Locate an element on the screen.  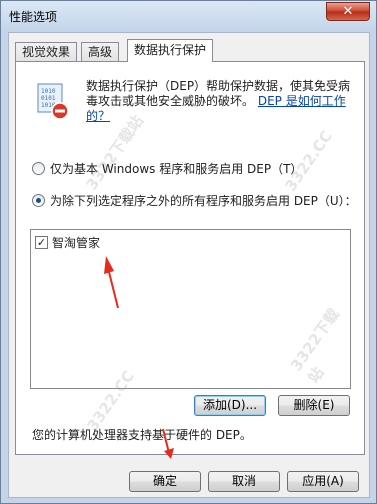
remove-button: 删除(E) is located at coordinates (314, 405).